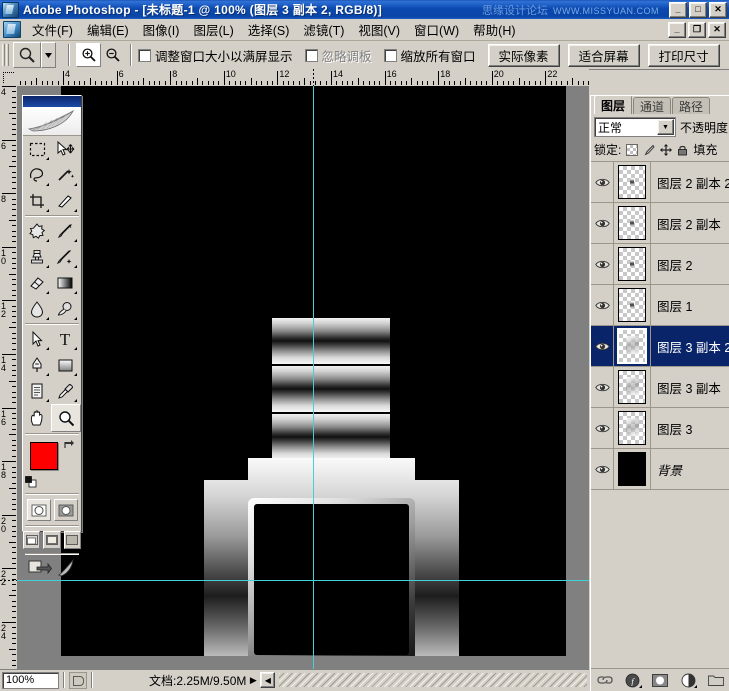  What do you see at coordinates (213, 29) in the screenshot?
I see `menu-layer: 图层(L)` at bounding box center [213, 29].